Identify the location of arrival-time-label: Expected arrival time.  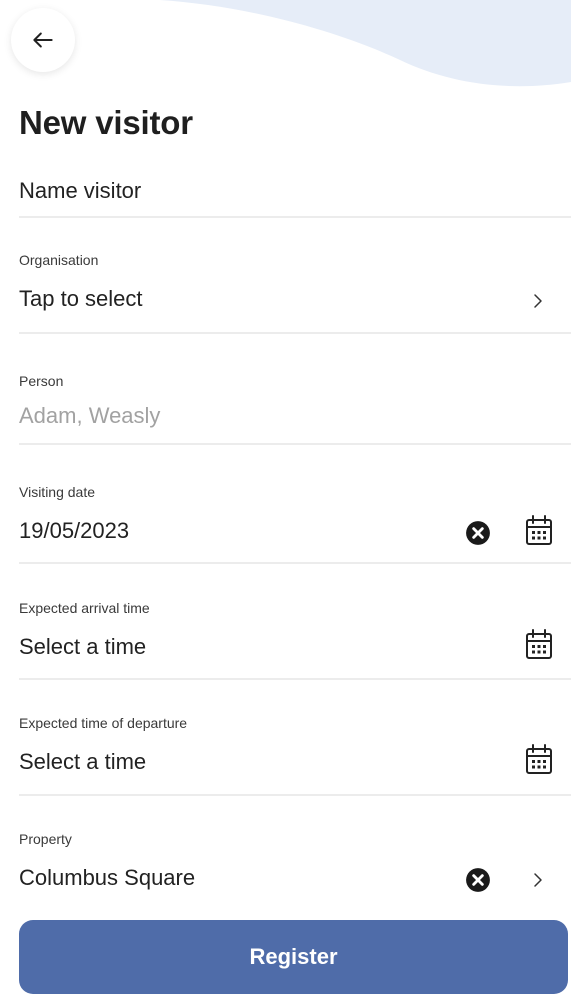
(84, 608).